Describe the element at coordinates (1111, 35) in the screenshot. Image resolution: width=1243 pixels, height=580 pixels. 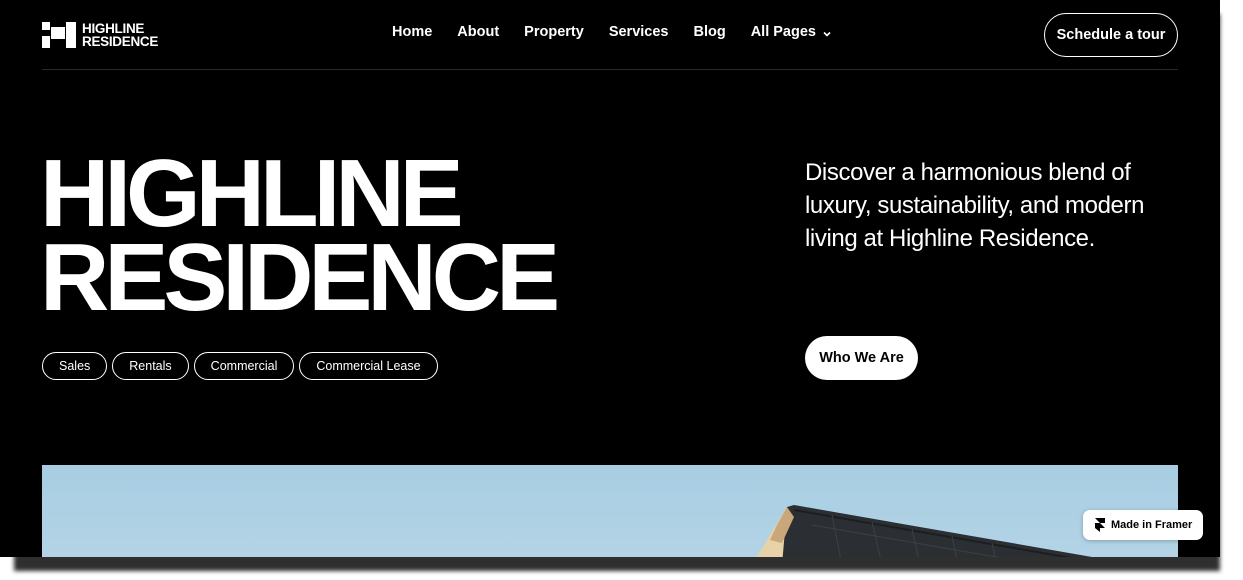
I see `schedule-tour-button: Schedule a tour` at that location.